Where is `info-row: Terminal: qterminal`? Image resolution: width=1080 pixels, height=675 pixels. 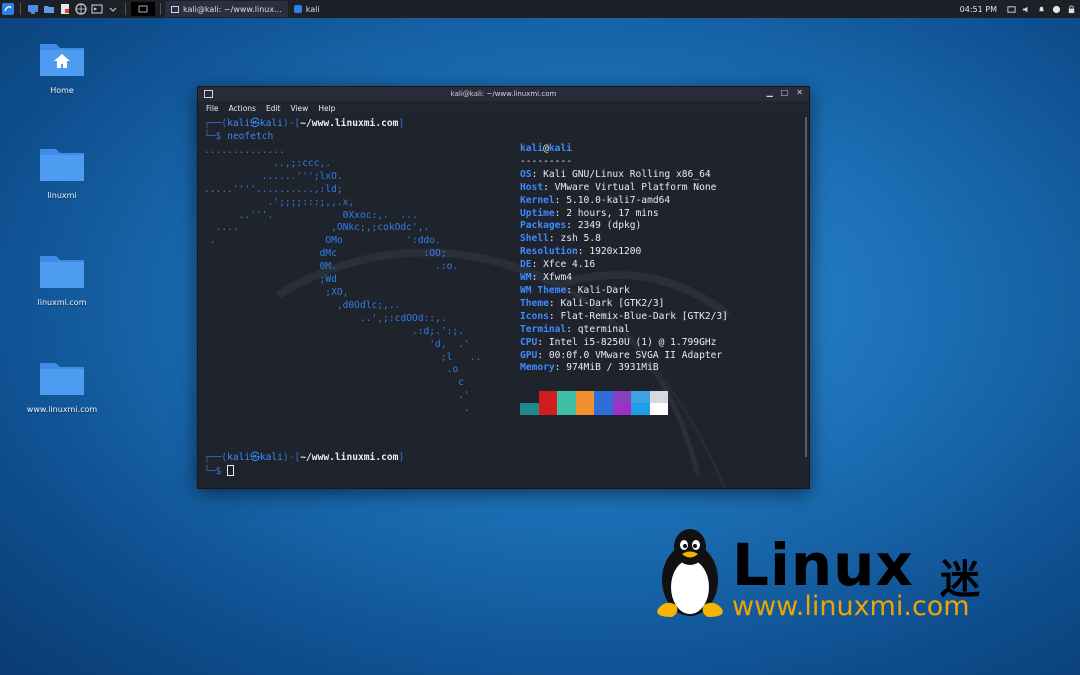
info-row: Terminal: qterminal is located at coordinates (624, 330).